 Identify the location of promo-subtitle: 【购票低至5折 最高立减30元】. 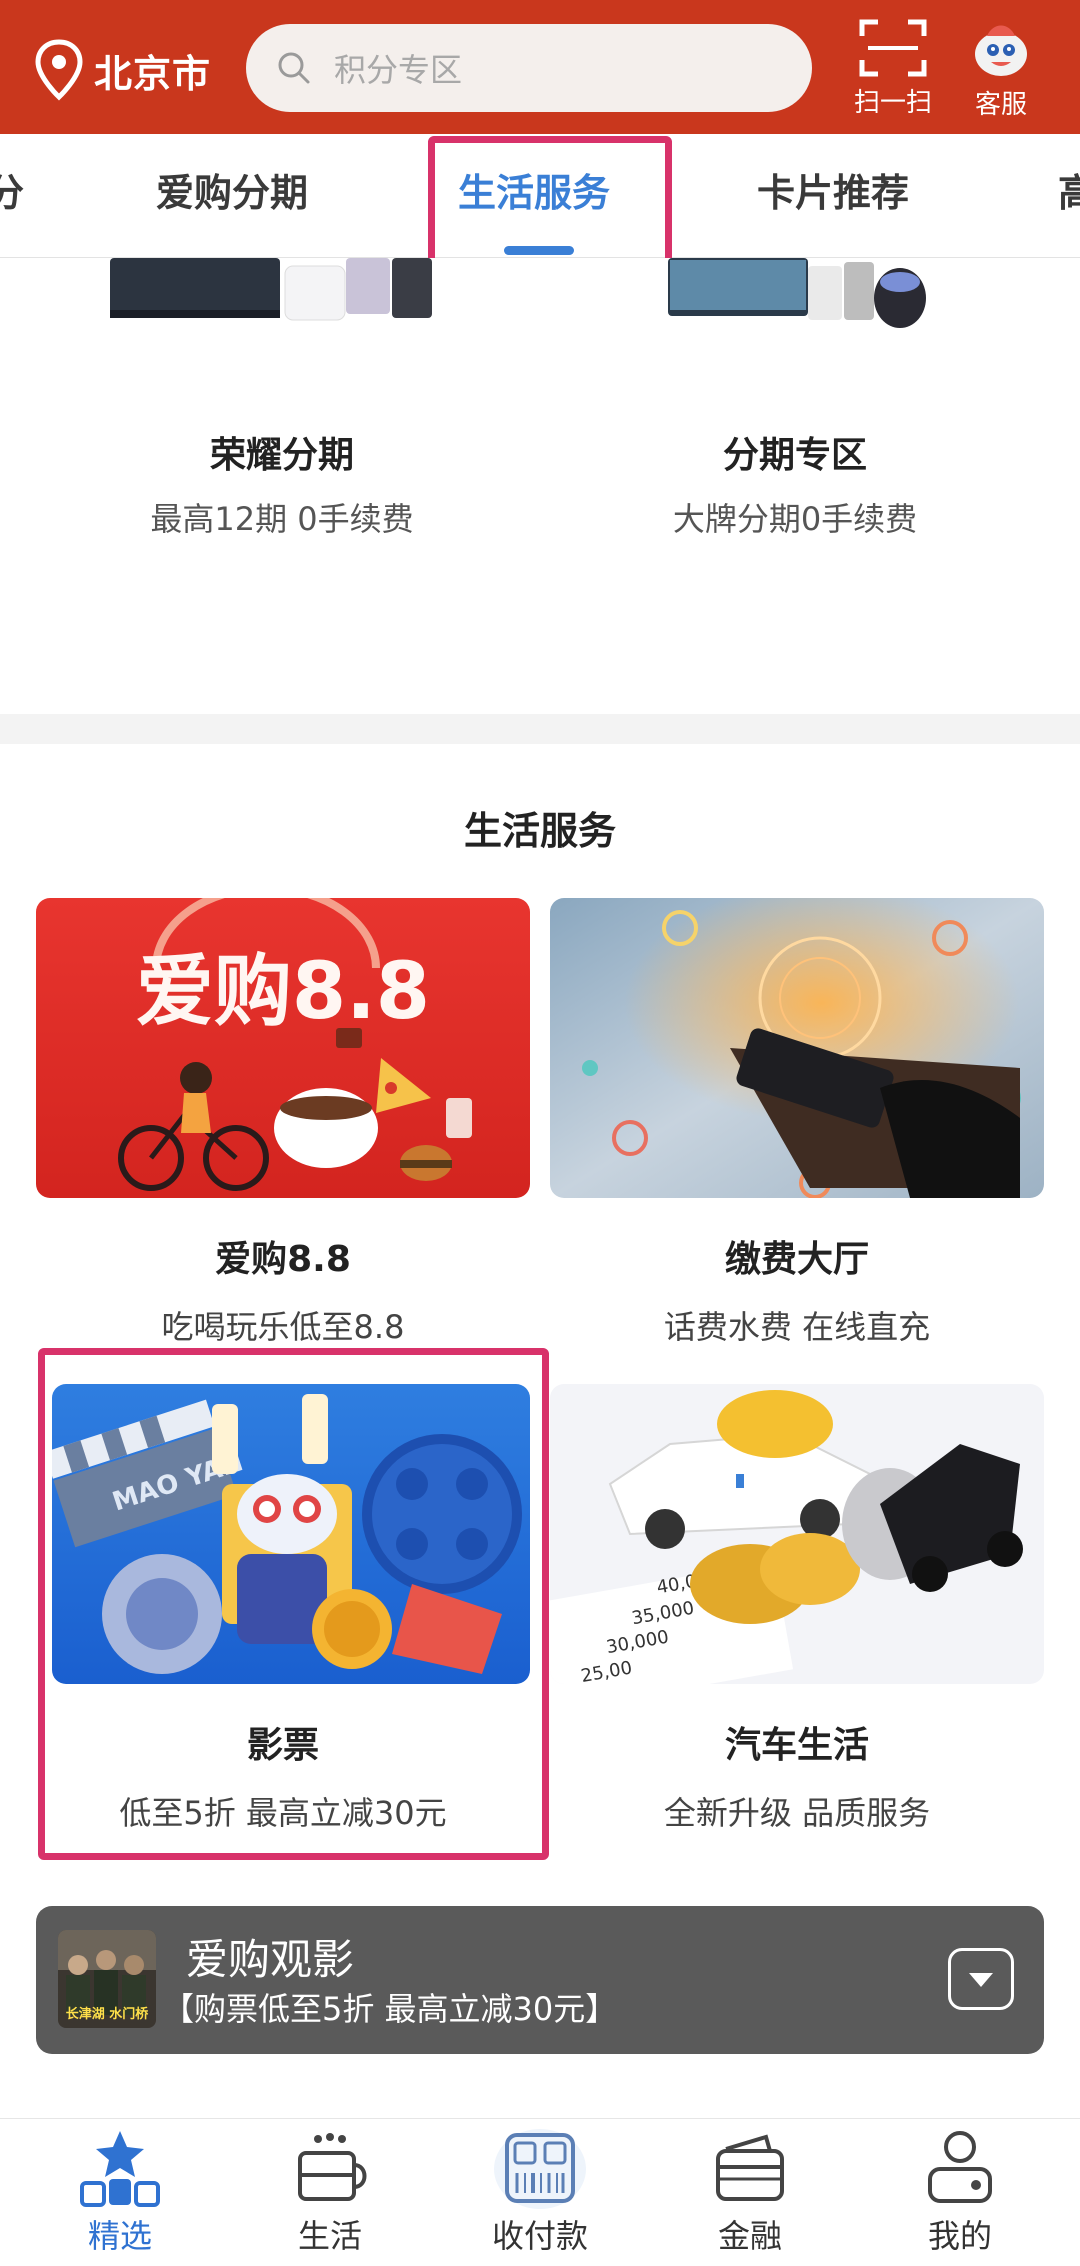
(390, 2009).